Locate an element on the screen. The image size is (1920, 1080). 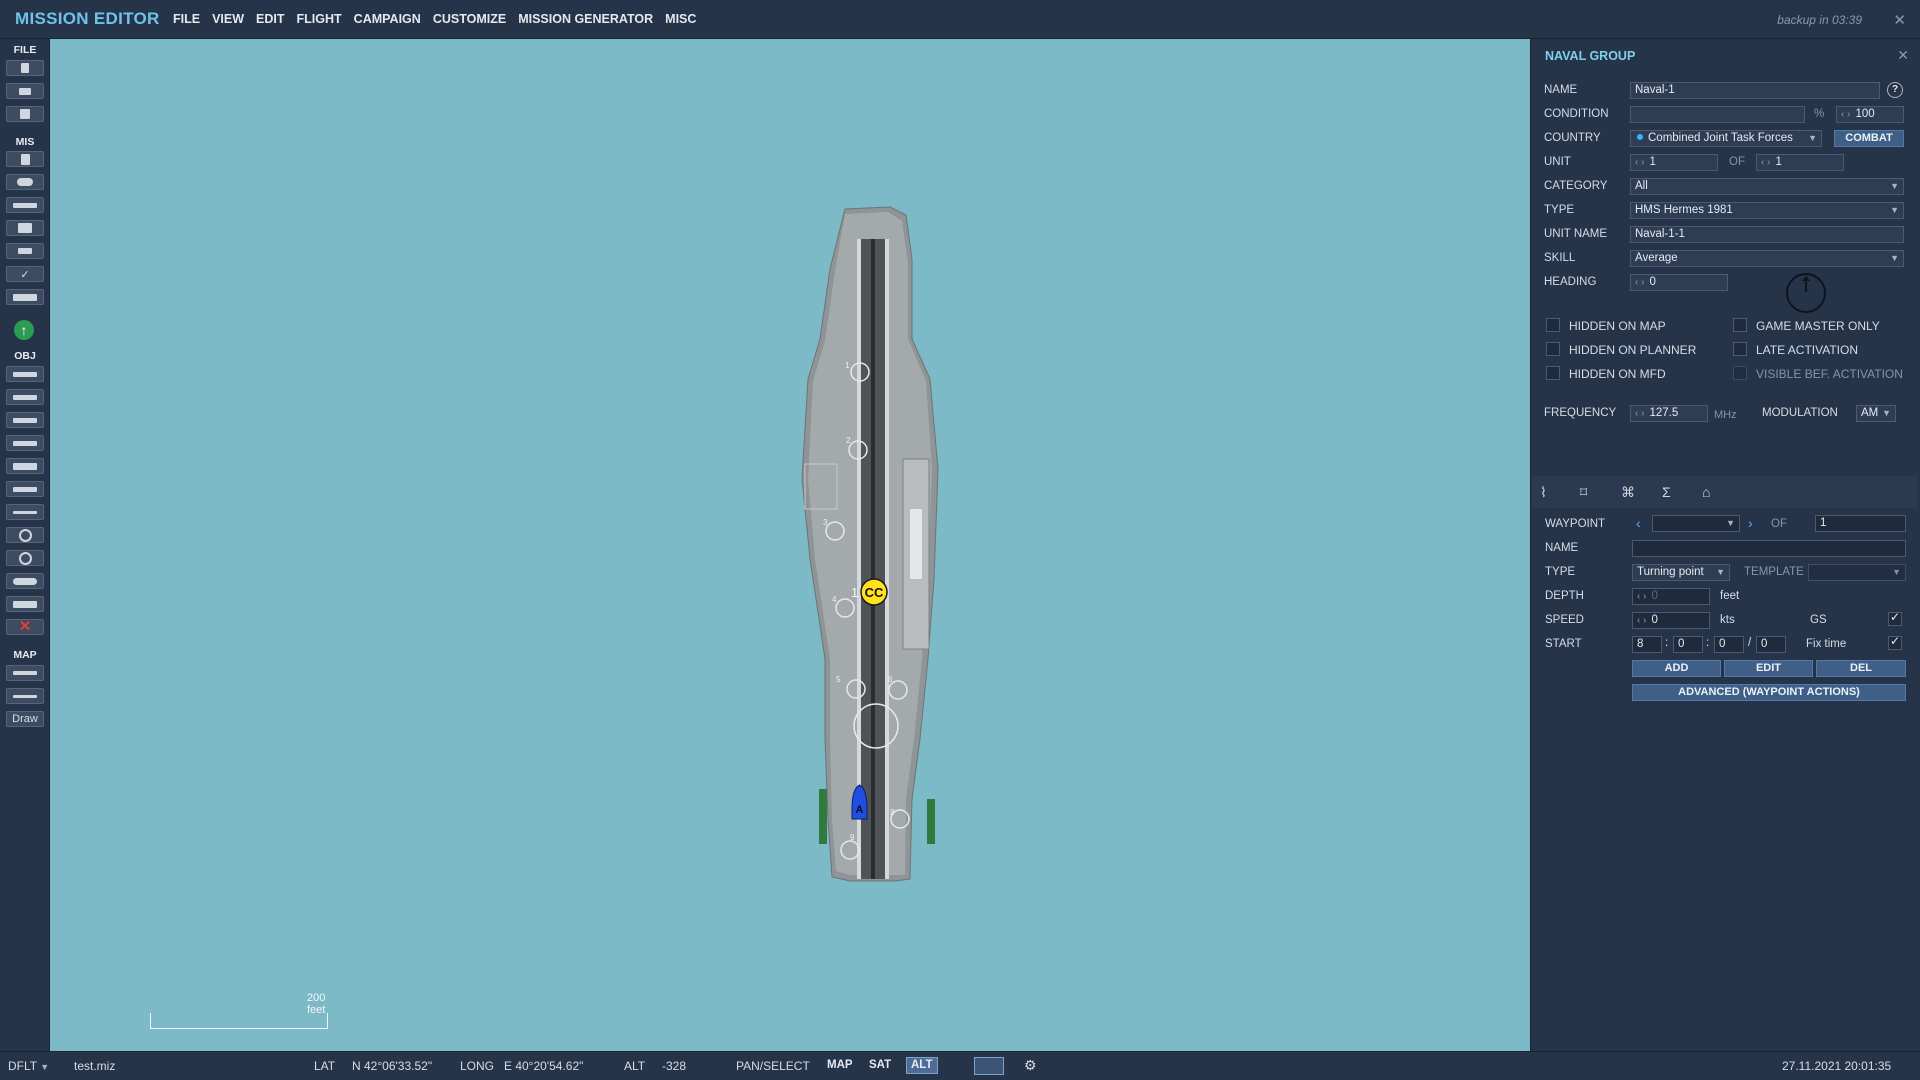
hidden-on-mfd-checkbox is located at coordinates (1553, 373).